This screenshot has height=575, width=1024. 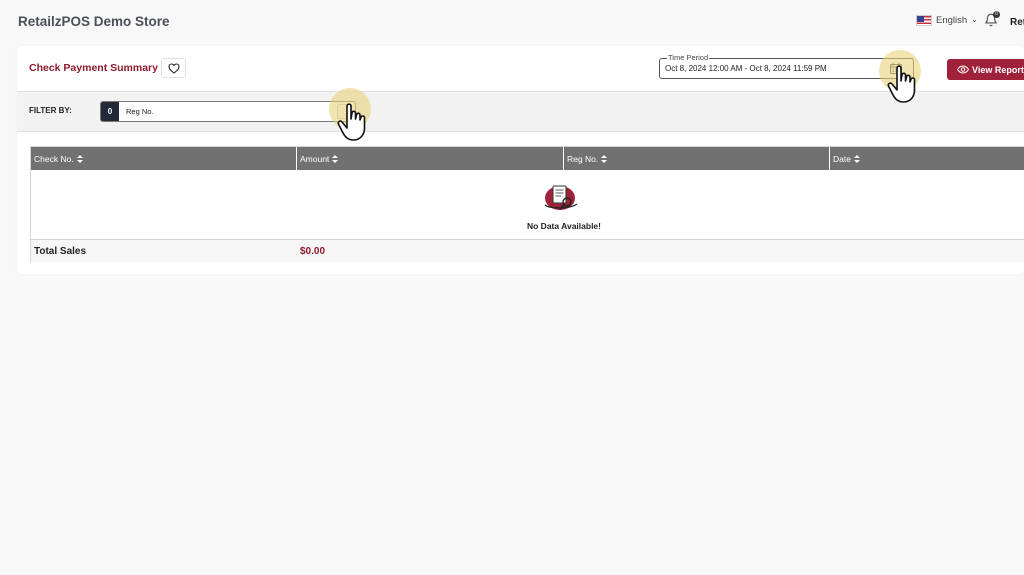 I want to click on reg-no-filter: 0 Reg No., so click(x=228, y=111).